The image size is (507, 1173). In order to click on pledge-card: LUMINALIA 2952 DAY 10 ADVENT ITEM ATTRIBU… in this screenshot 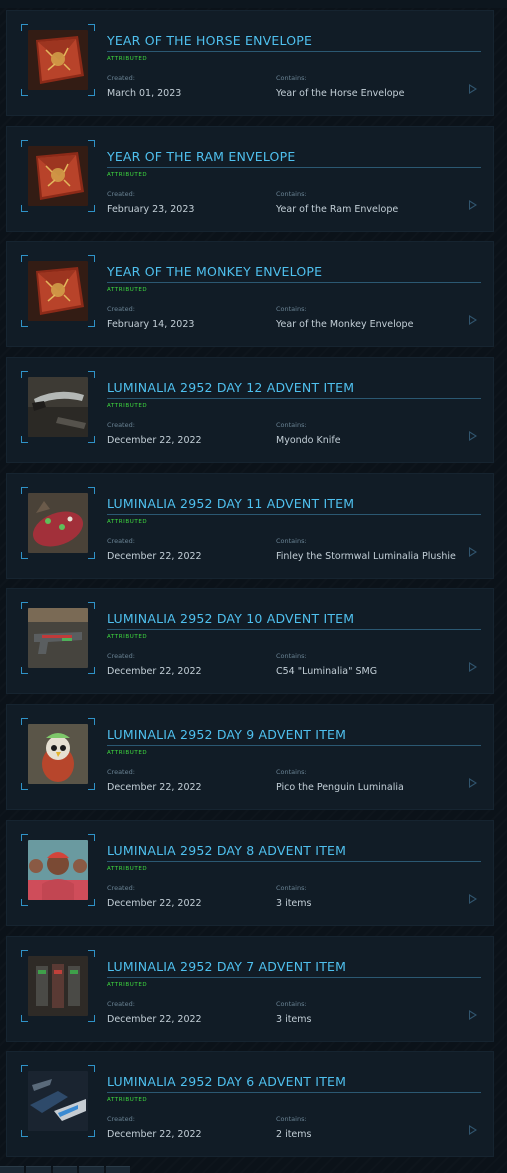, I will do `click(250, 641)`.